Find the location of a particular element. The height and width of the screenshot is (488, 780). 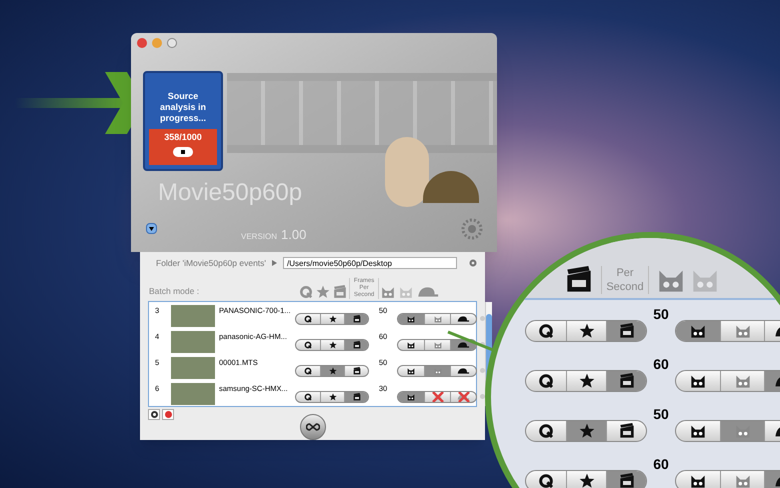

caret-icon is located at coordinates (151, 228).